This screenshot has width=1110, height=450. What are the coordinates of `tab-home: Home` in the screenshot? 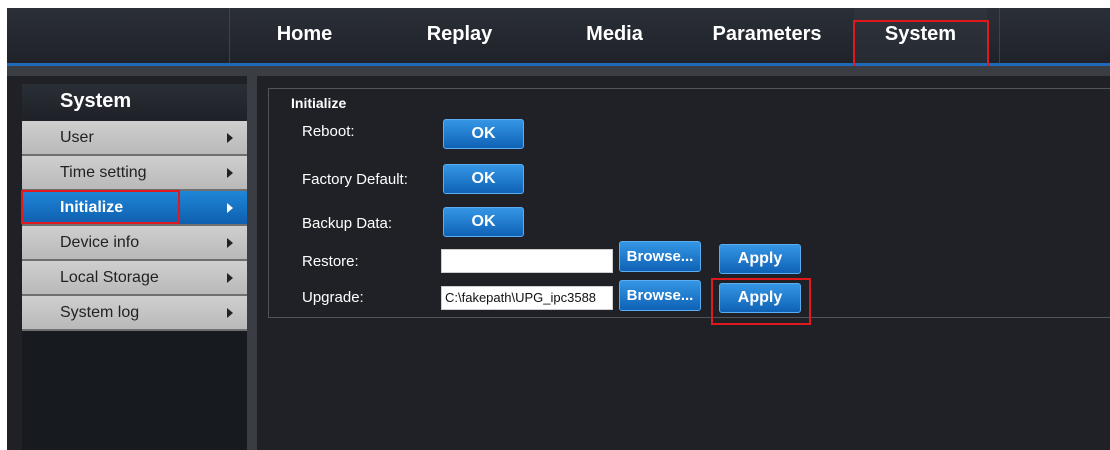 It's located at (304, 35).